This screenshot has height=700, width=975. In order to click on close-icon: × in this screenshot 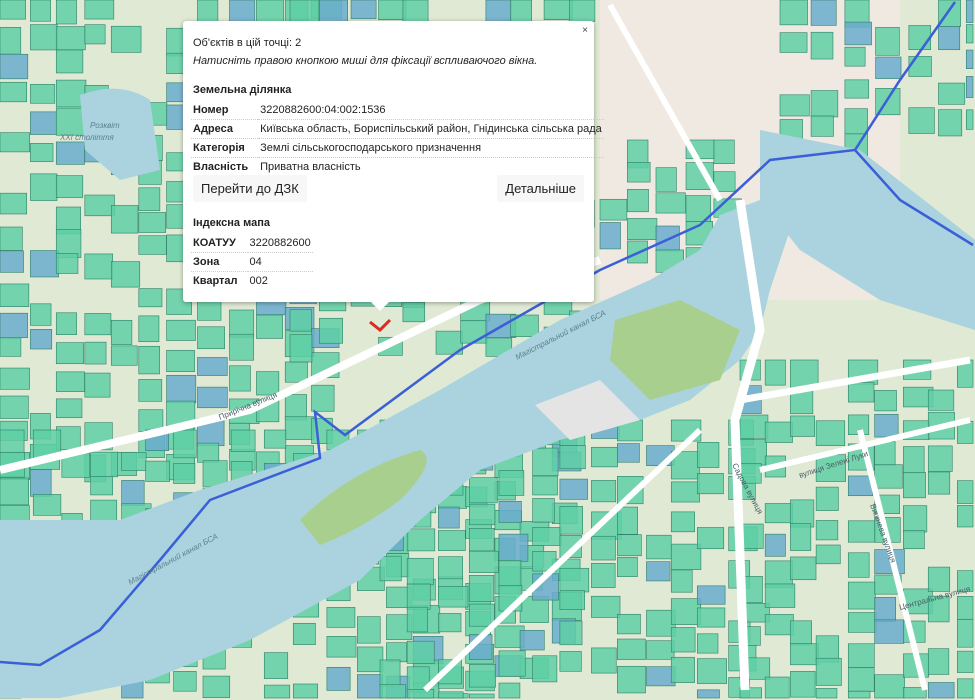, I will do `click(585, 30)`.